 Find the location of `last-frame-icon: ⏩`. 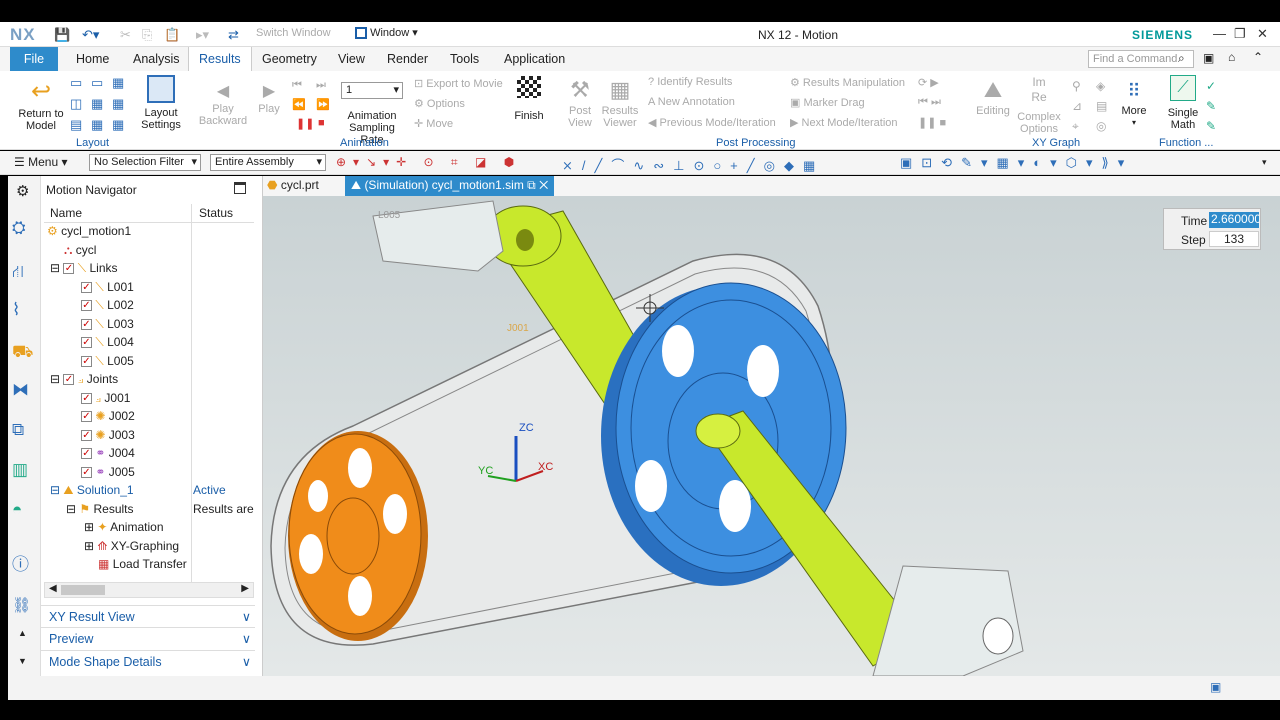

last-frame-icon: ⏩ is located at coordinates (323, 104).